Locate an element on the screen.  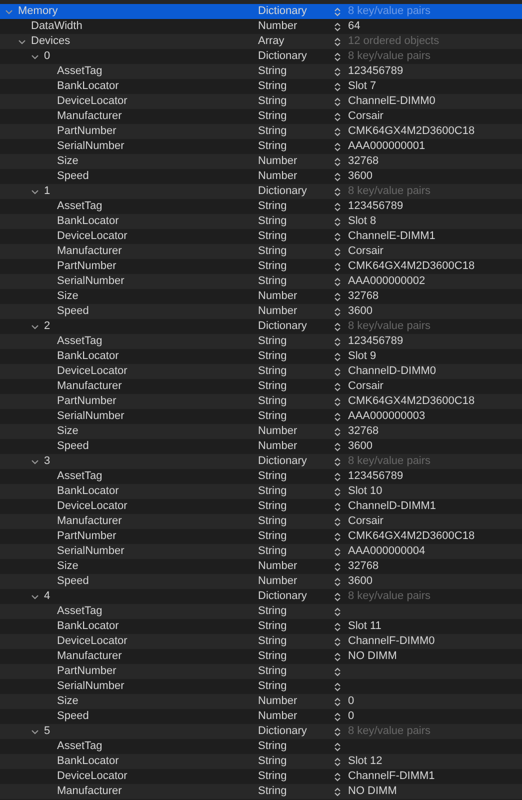
plist-row: 5 Dictionary 8 key/value pairs is located at coordinates (261, 731).